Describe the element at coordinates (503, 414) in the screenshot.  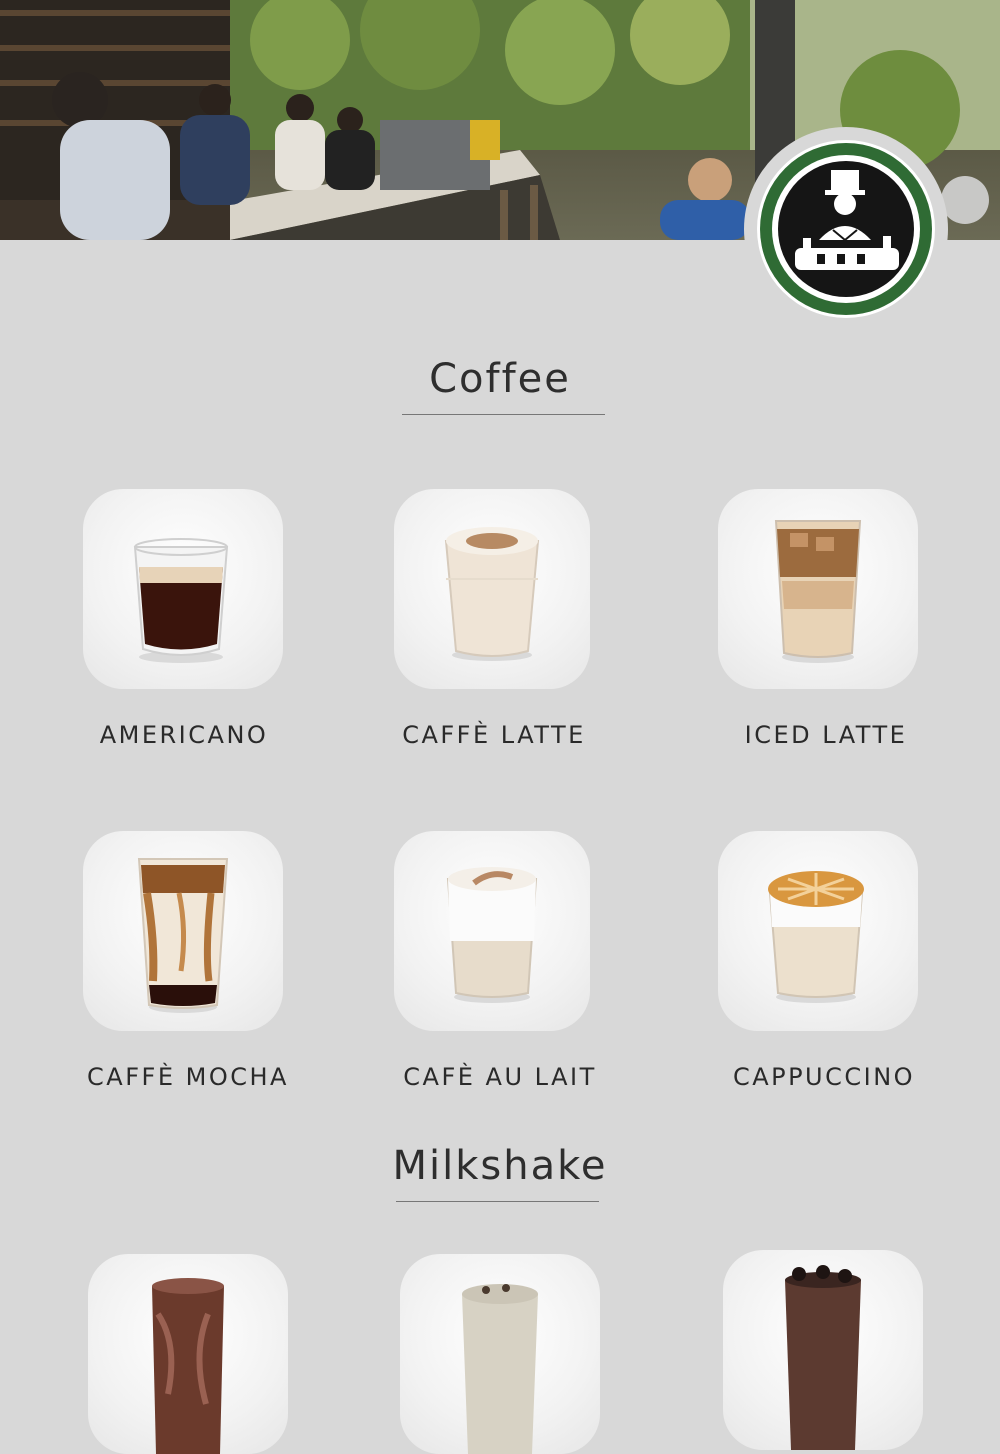
I see `section-divider-coffee` at that location.